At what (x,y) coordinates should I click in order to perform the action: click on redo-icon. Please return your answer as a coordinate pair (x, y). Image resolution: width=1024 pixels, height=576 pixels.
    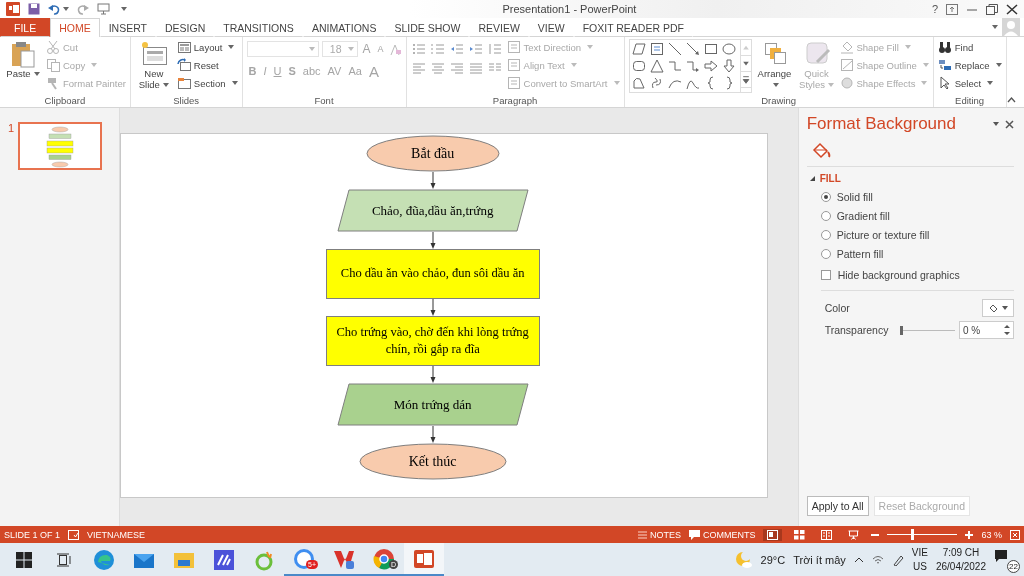
    Looking at the image, I should click on (83, 9).